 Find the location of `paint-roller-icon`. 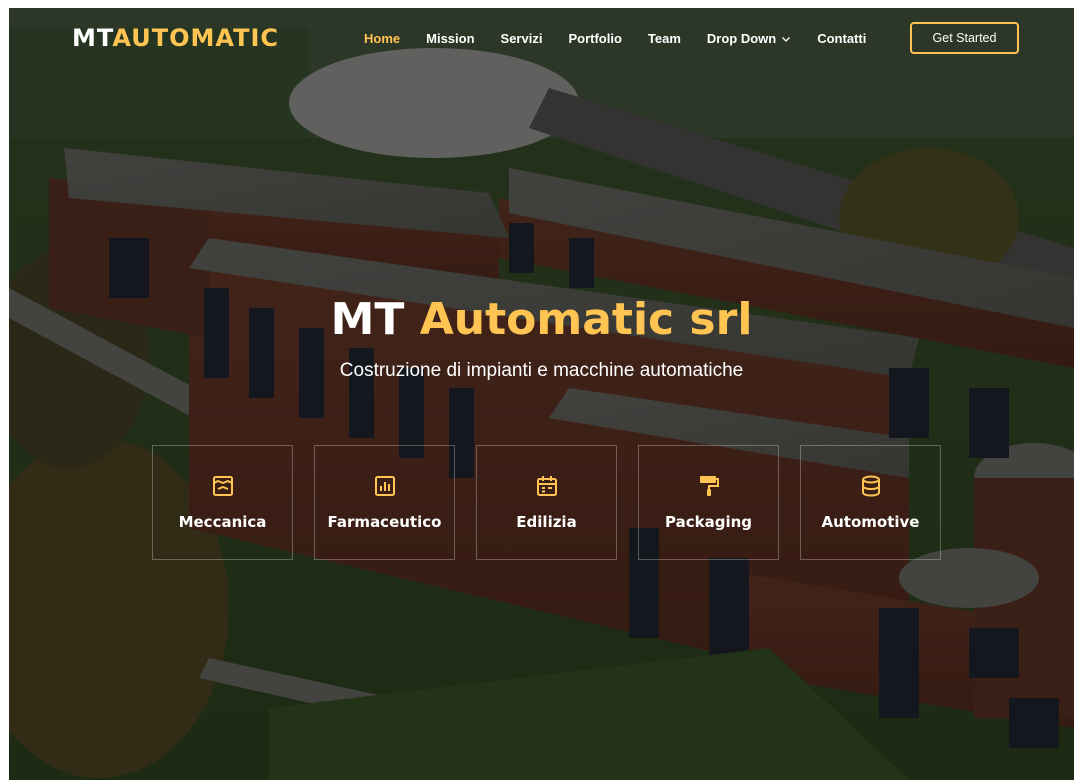

paint-roller-icon is located at coordinates (709, 486).